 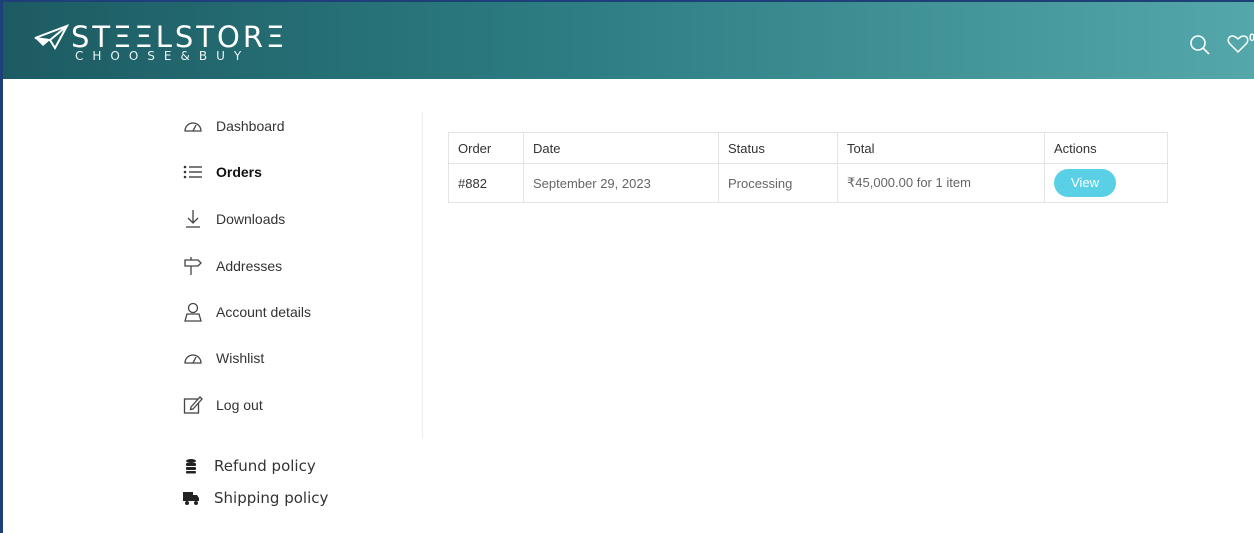 I want to click on column-header-order: Order, so click(x=486, y=148).